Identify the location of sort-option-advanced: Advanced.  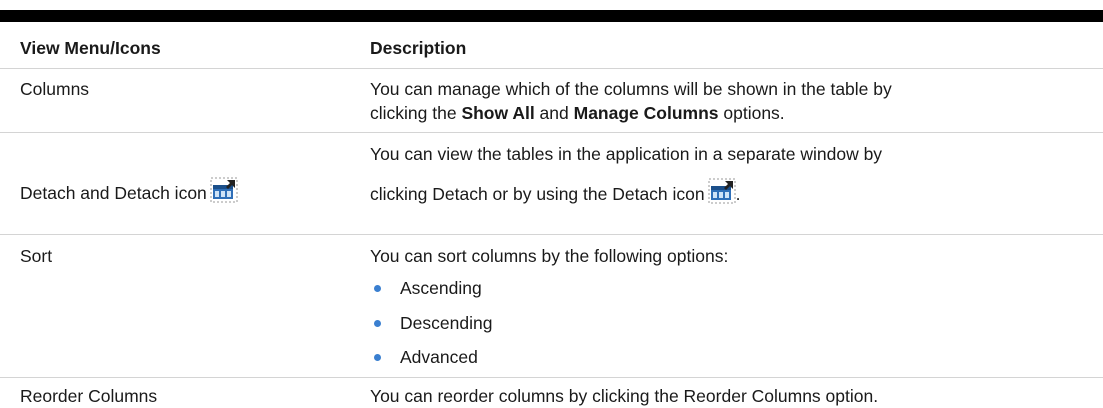
(439, 357).